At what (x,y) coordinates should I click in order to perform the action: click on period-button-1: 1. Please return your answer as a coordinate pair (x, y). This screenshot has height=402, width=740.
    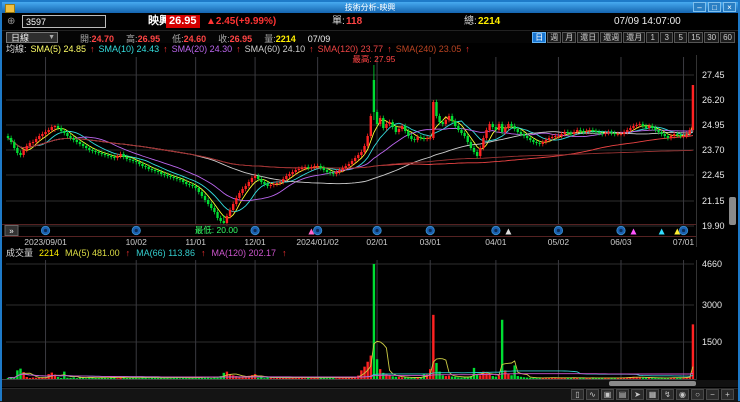
    Looking at the image, I should click on (653, 37).